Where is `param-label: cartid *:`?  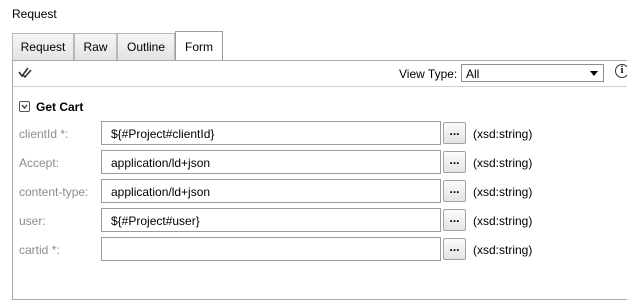
param-label: cartid *: is located at coordinates (39, 250).